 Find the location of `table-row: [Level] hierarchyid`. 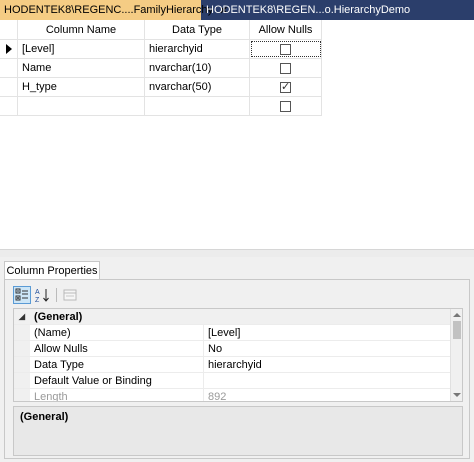

table-row: [Level] hierarchyid is located at coordinates (161, 49).